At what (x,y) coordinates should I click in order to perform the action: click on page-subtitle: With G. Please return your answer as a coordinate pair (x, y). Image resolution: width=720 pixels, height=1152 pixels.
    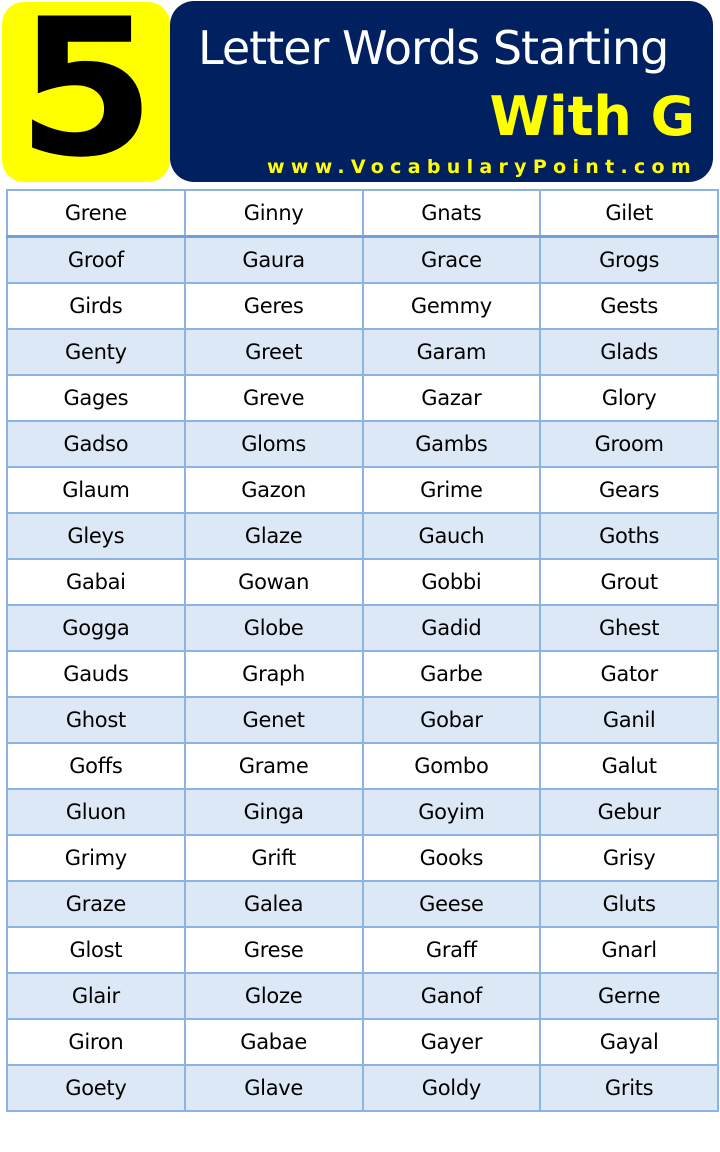
    Looking at the image, I should click on (592, 116).